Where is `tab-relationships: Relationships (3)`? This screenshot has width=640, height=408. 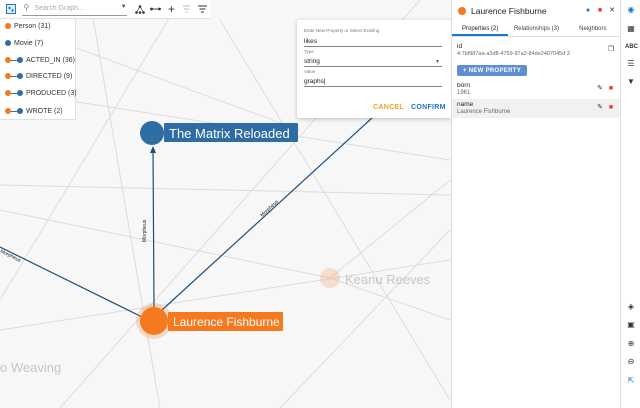 tab-relationships: Relationships (3) is located at coordinates (536, 29).